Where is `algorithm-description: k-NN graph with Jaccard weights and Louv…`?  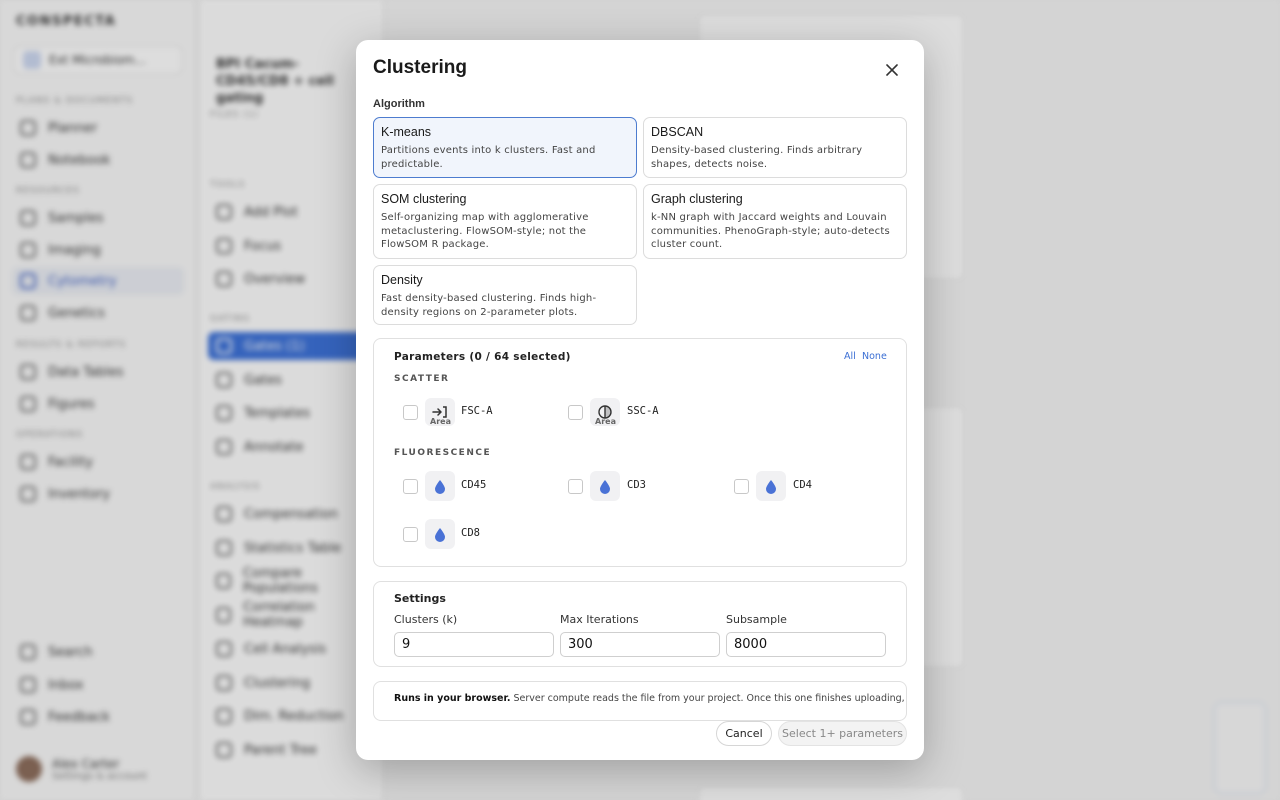 algorithm-description: k-NN graph with Jaccard weights and Louv… is located at coordinates (770, 231).